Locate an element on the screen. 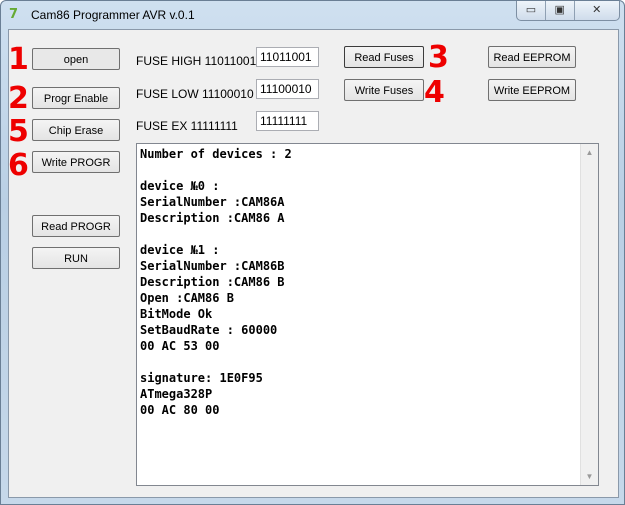 This screenshot has height=505, width=625. minimize-button: ▭ is located at coordinates (531, 10).